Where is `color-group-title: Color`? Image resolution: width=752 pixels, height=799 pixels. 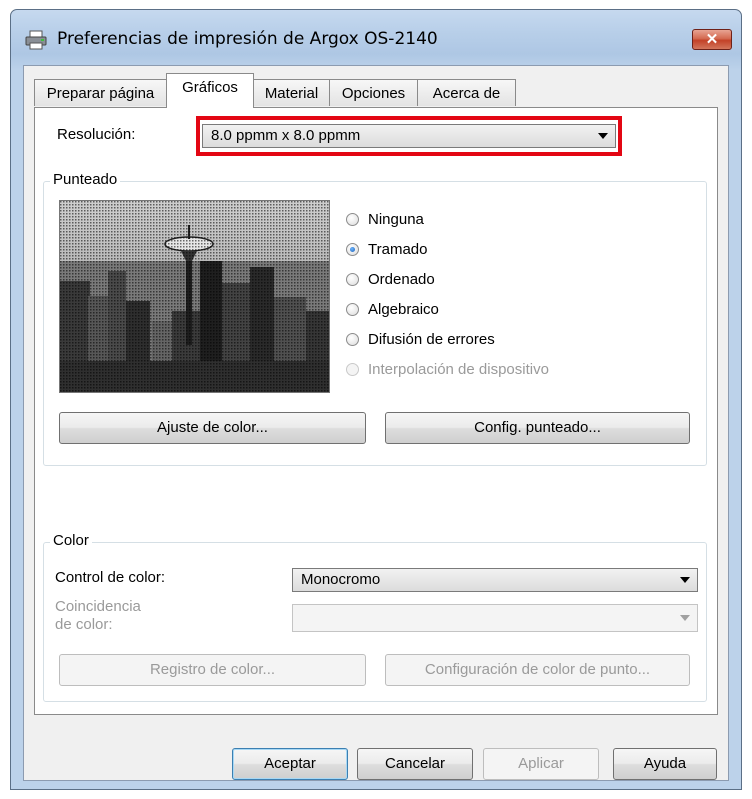
color-group-title: Color is located at coordinates (71, 540).